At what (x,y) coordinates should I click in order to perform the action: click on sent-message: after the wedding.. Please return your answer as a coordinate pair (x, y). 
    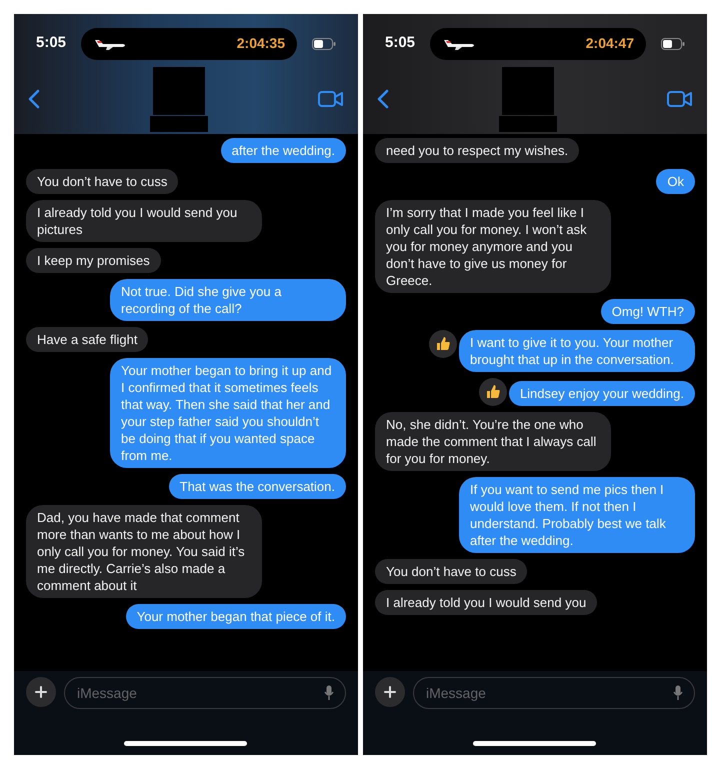
    Looking at the image, I should click on (283, 150).